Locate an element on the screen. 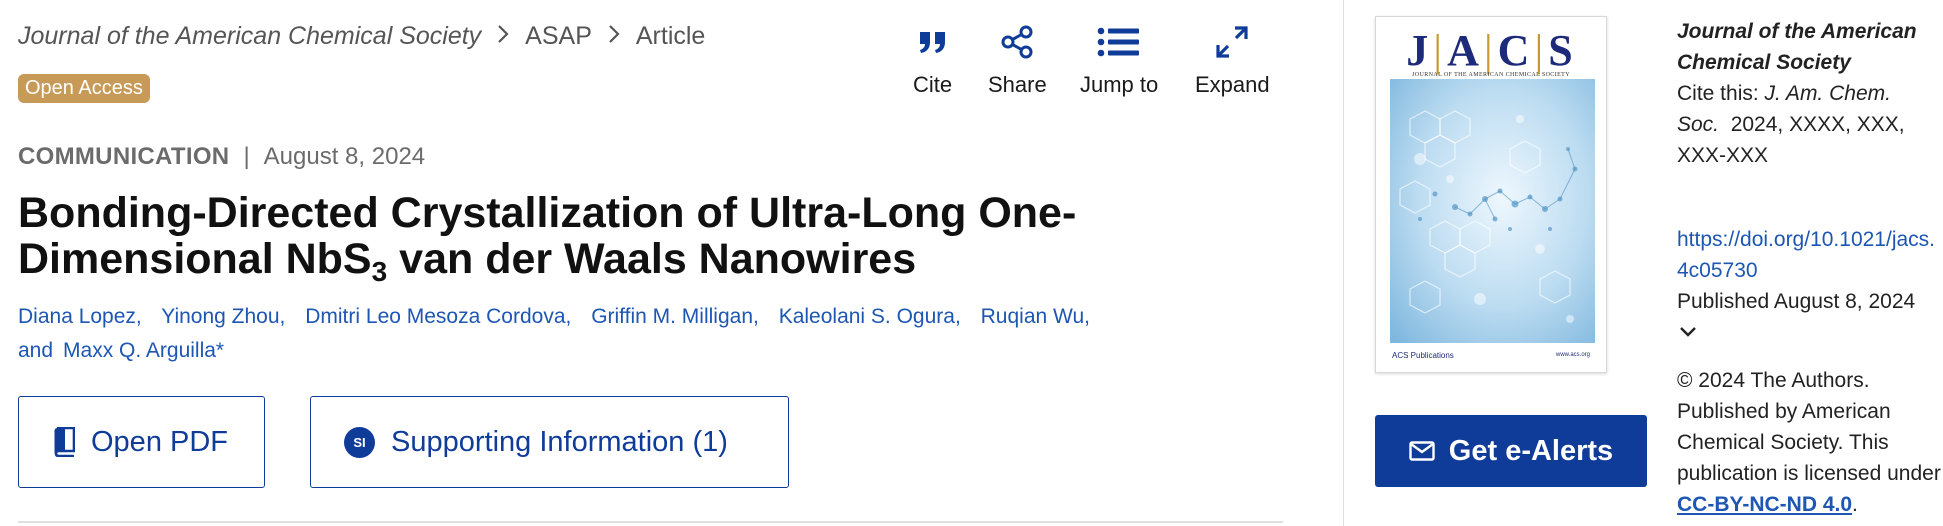 The image size is (1943, 526). author-link: Maxx Q. Arguilla* is located at coordinates (143, 350).